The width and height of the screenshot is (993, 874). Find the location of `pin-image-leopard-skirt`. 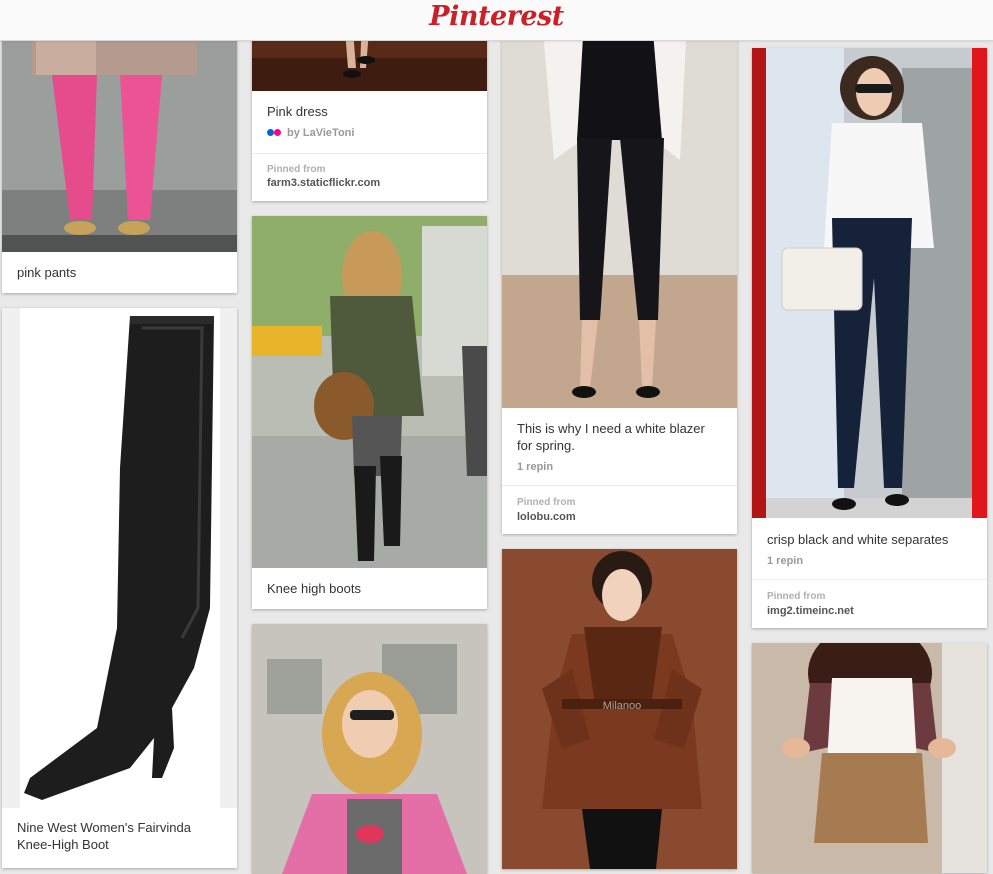

pin-image-leopard-skirt is located at coordinates (869, 758).